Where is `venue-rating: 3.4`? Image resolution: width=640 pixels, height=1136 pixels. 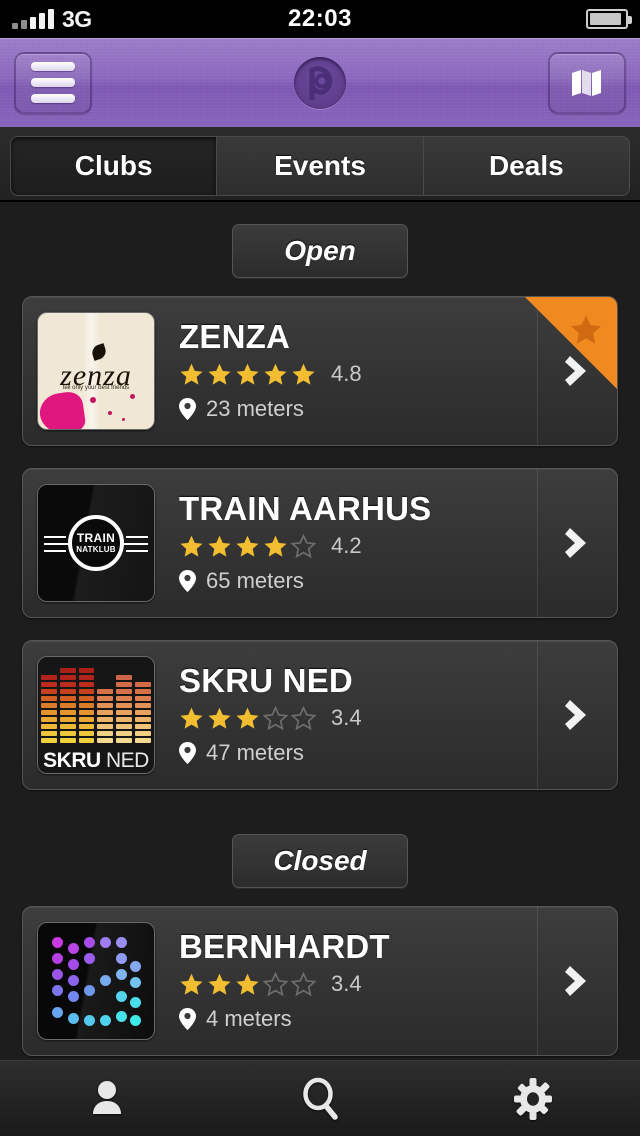
venue-rating: 3.4 is located at coordinates (358, 718).